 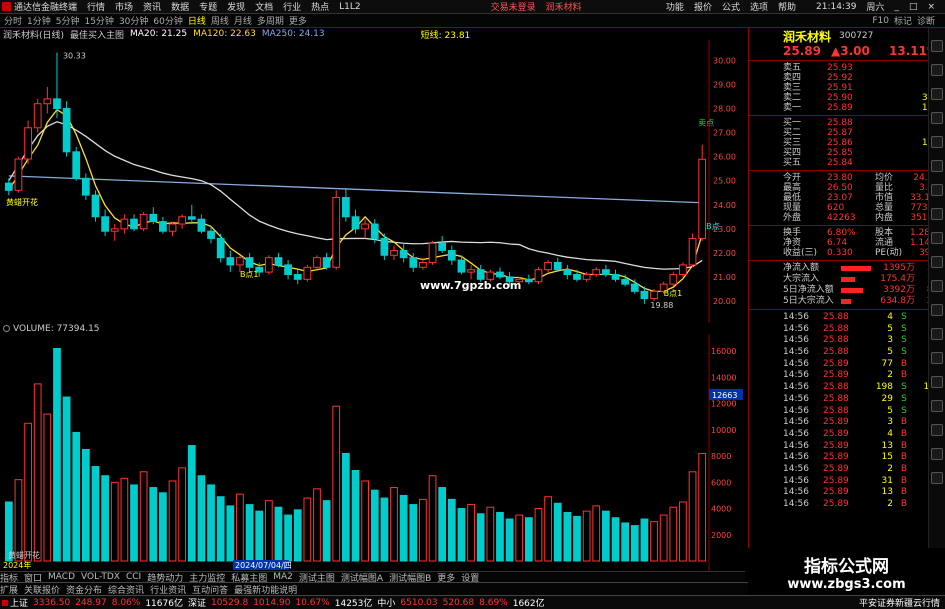 What do you see at coordinates (61, 577) in the screenshot?
I see `indicator-tab: MACD` at bounding box center [61, 577].